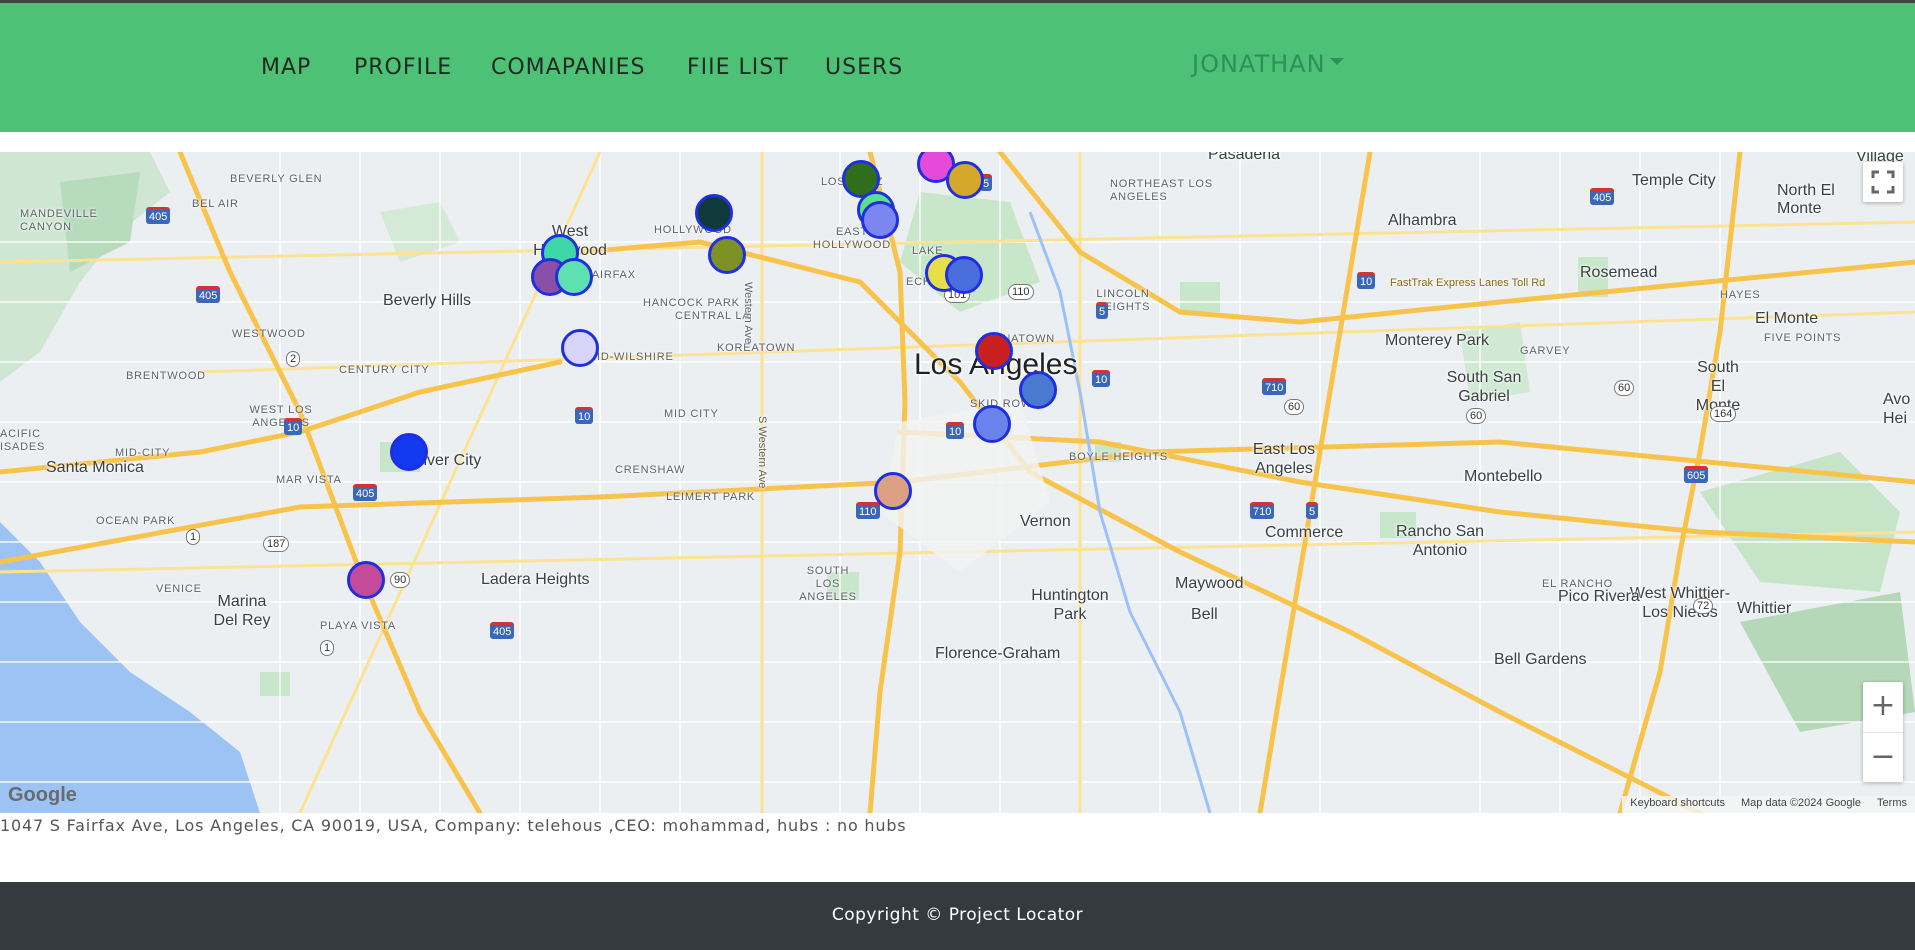 Image resolution: width=1915 pixels, height=950 pixels. Describe the element at coordinates (864, 67) in the screenshot. I see `nav-link-users: USERS` at that location.